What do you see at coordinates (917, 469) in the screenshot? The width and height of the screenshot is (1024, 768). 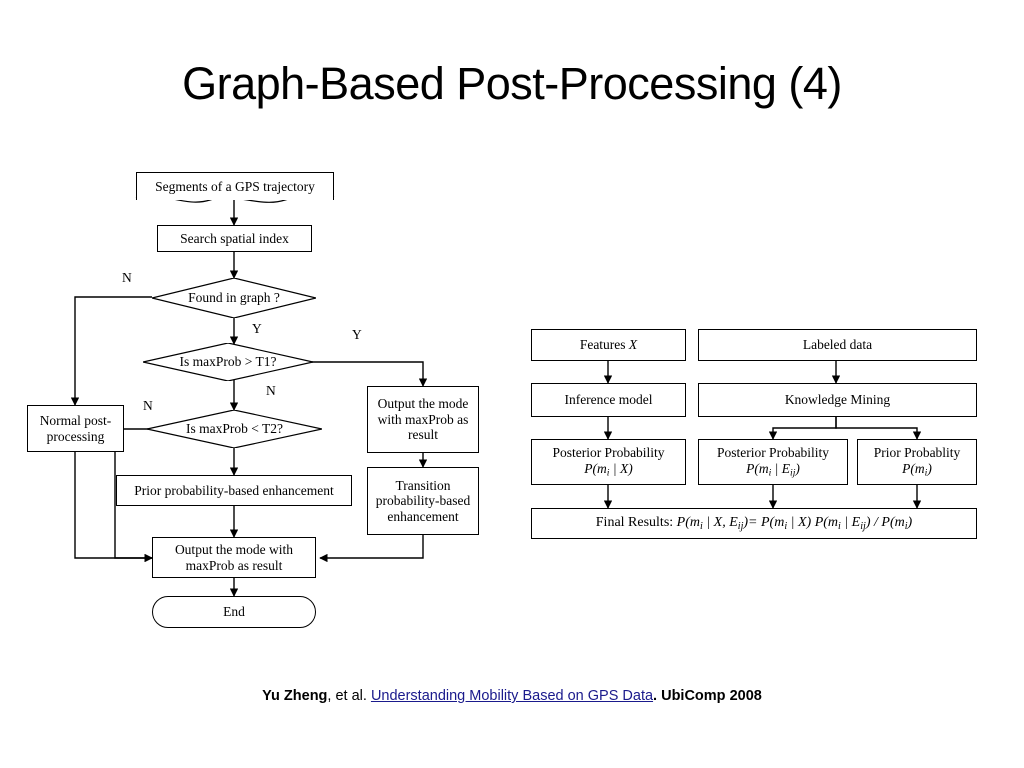 I see `box-prior-probability-formula: P(mi)` at bounding box center [917, 469].